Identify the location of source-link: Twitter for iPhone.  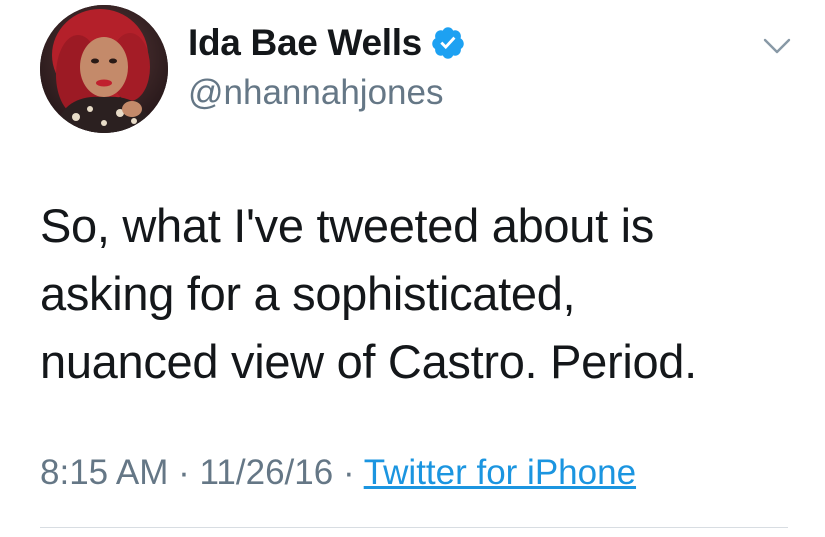
(500, 472).